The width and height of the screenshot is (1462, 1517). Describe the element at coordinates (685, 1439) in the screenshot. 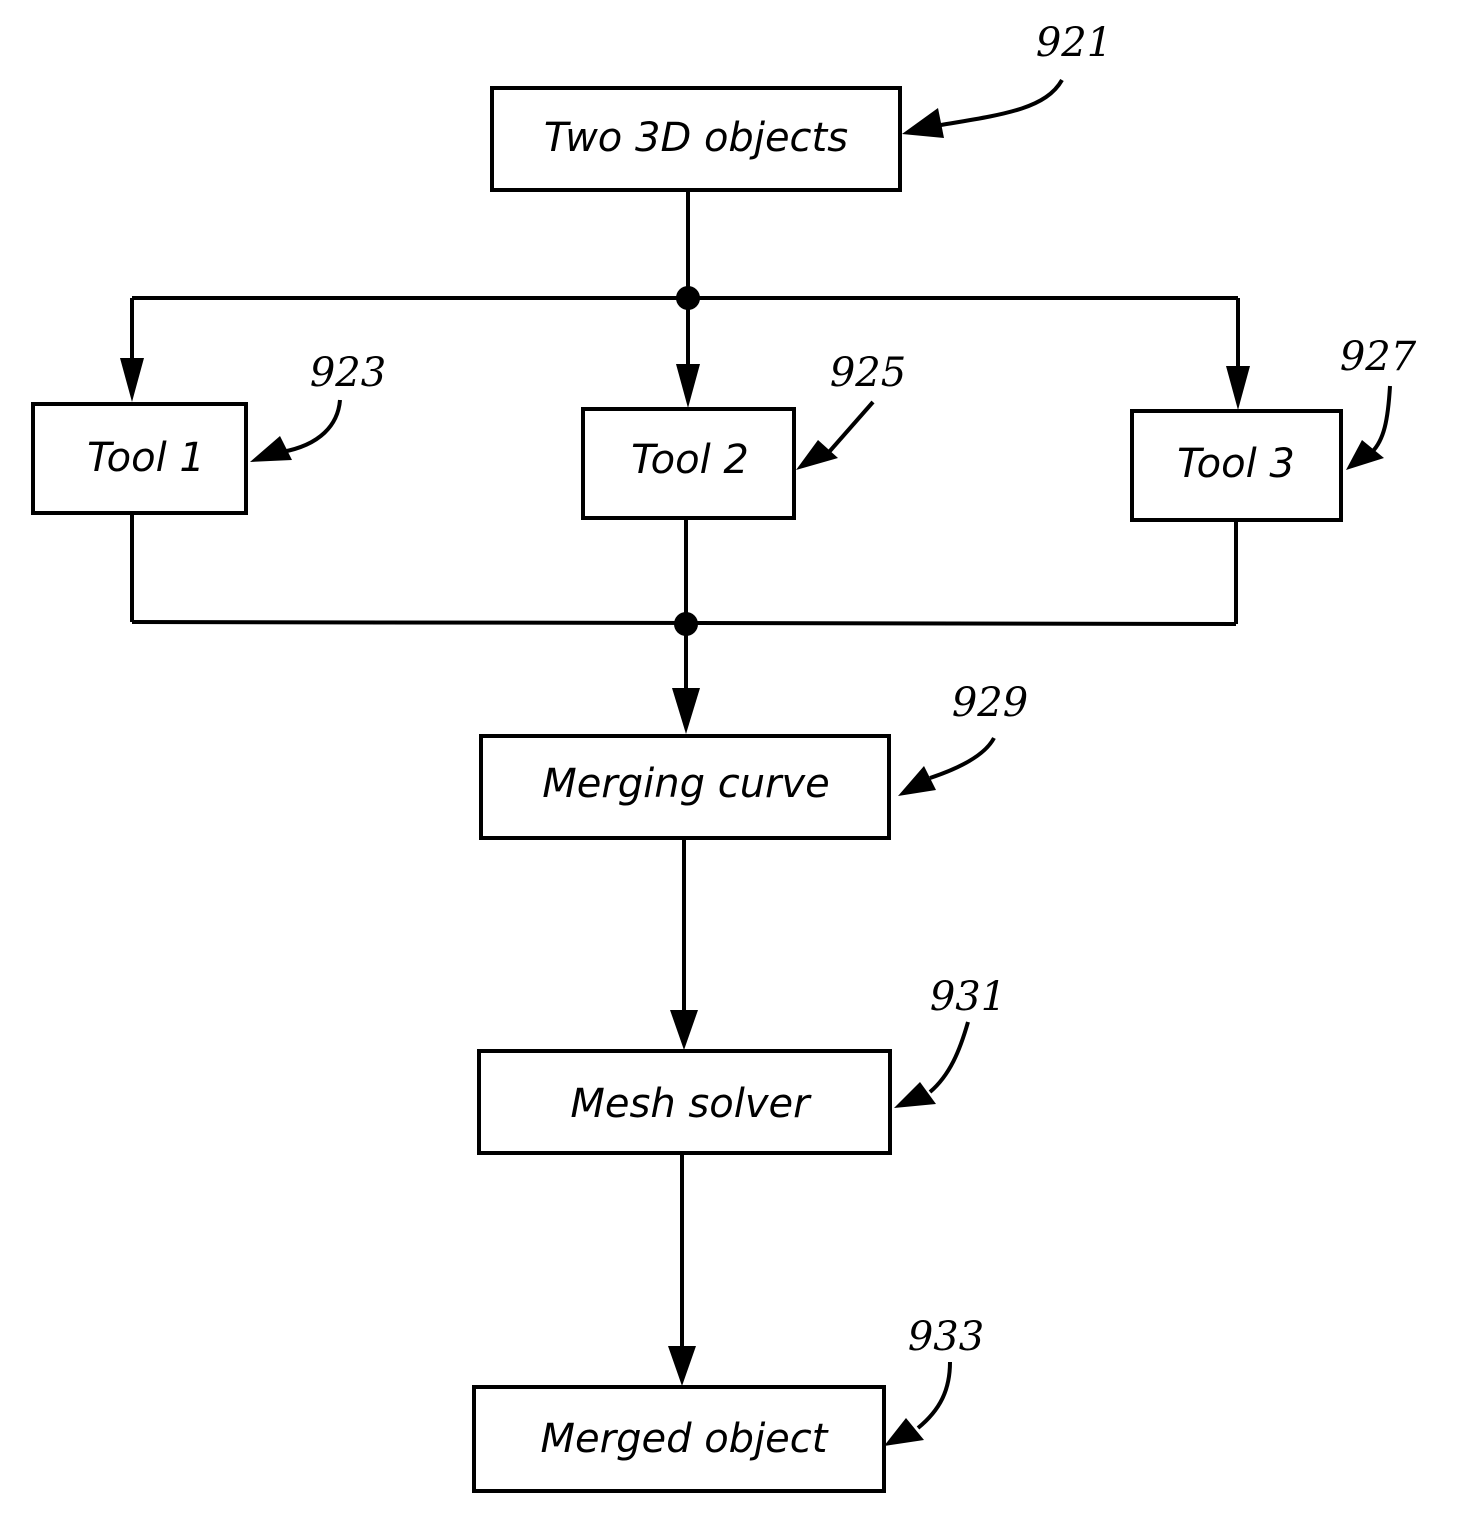

I see `node-label: Merged object` at that location.